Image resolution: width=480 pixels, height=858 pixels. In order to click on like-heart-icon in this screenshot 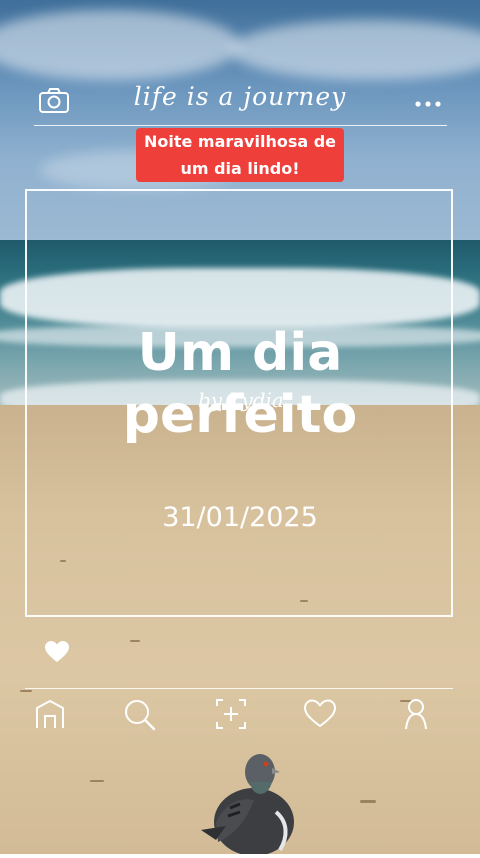, I will do `click(57, 652)`.